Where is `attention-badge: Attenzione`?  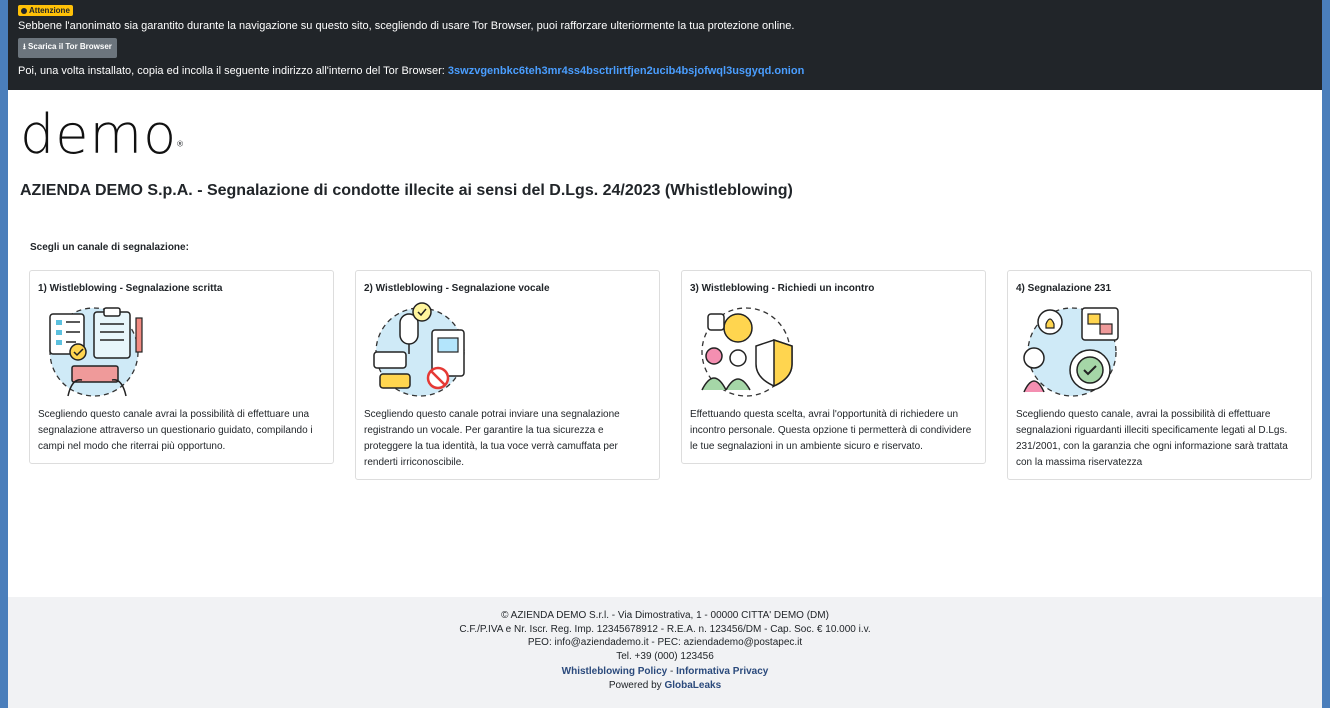
attention-badge: Attenzione is located at coordinates (45, 10).